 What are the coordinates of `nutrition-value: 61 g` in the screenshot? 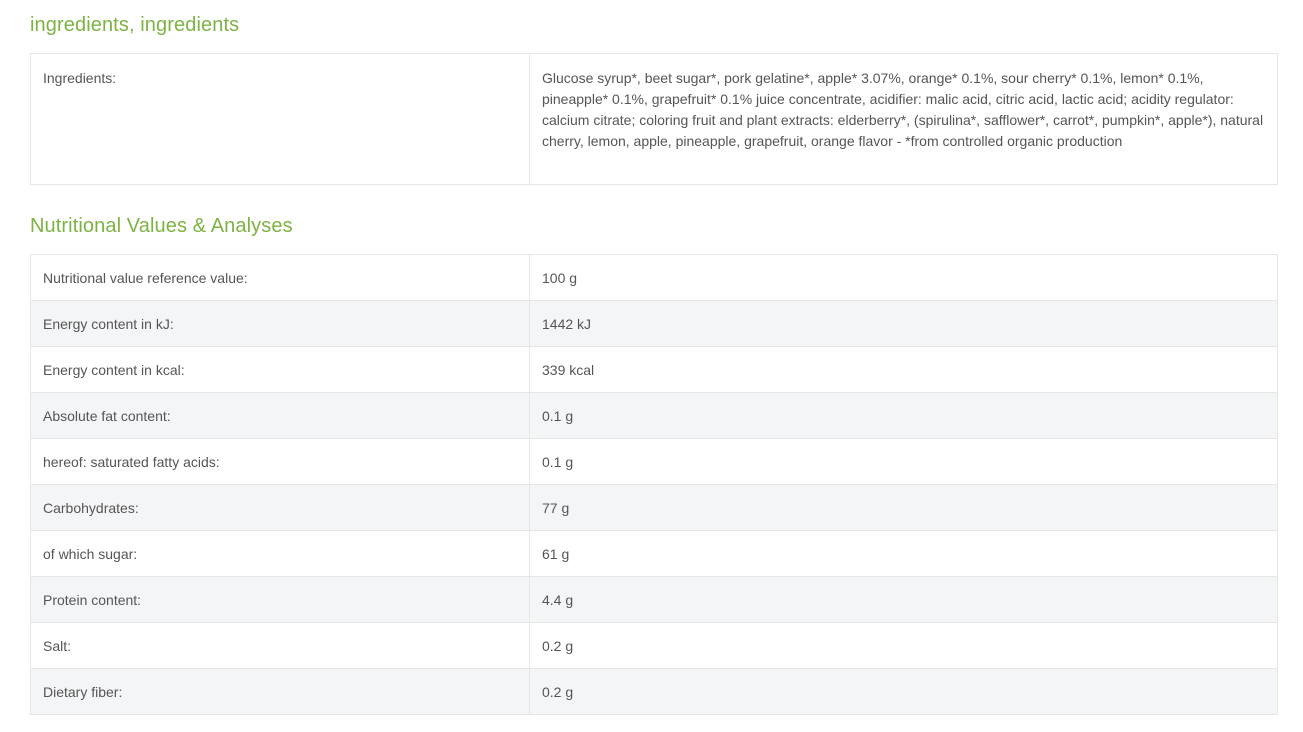 It's located at (903, 553).